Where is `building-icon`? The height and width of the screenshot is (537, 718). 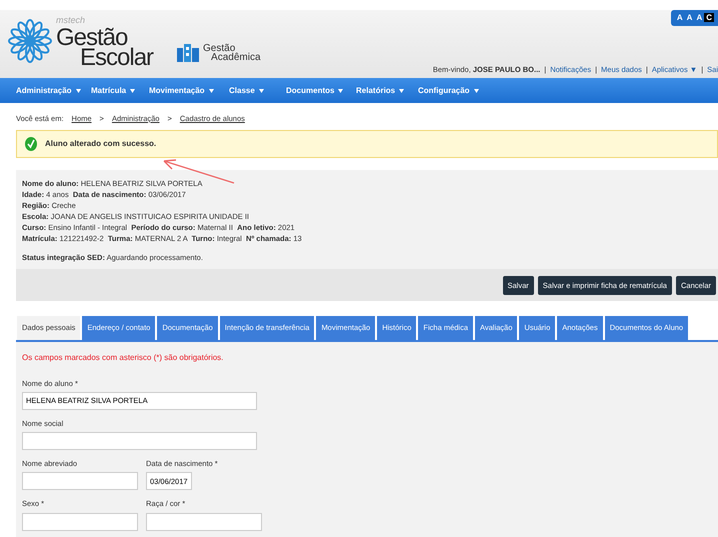
building-icon is located at coordinates (188, 53).